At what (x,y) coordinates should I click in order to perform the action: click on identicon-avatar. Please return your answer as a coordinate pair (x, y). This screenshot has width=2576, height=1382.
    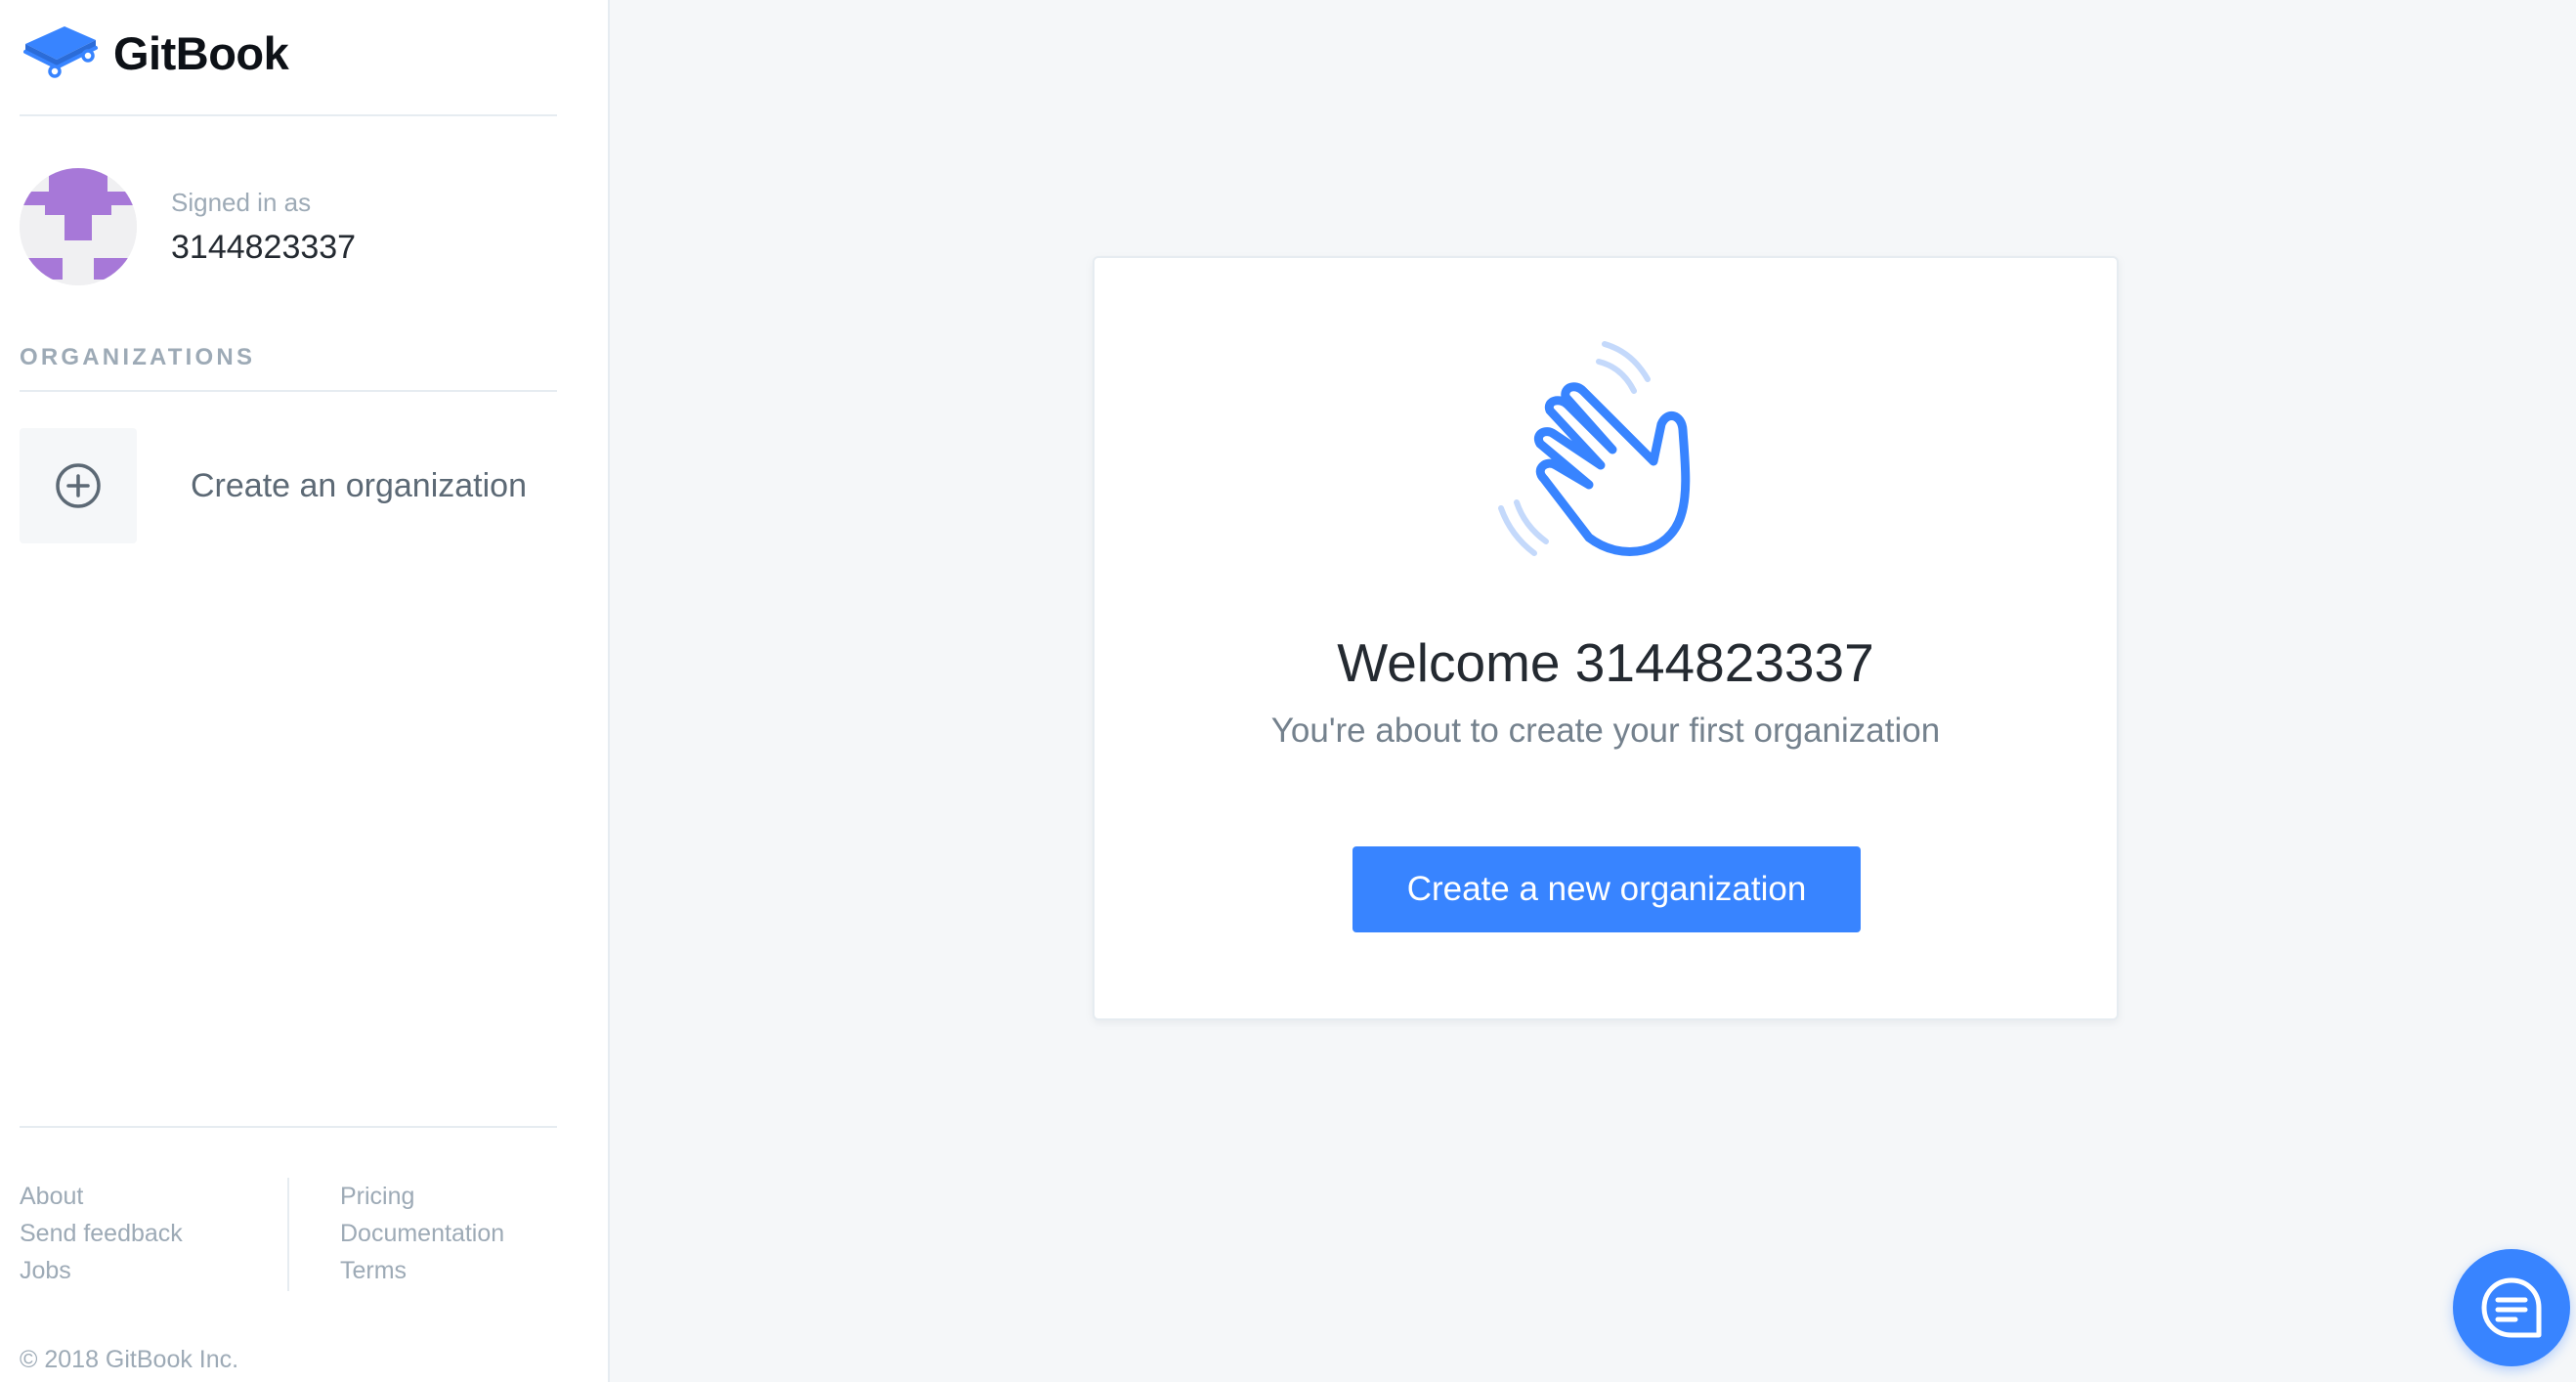
    Looking at the image, I should click on (79, 226).